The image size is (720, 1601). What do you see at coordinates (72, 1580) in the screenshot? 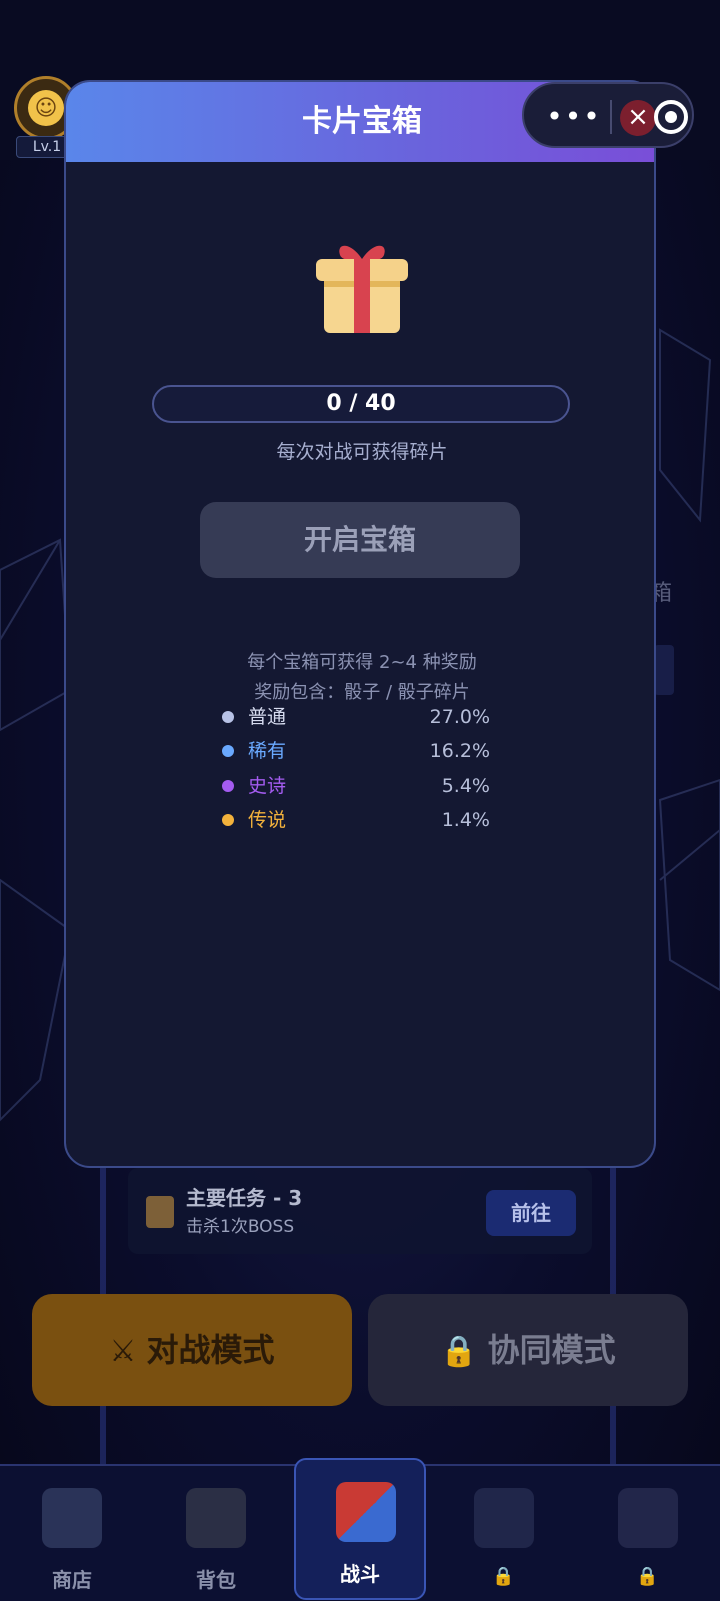
I see `tab-label: 商店` at bounding box center [72, 1580].